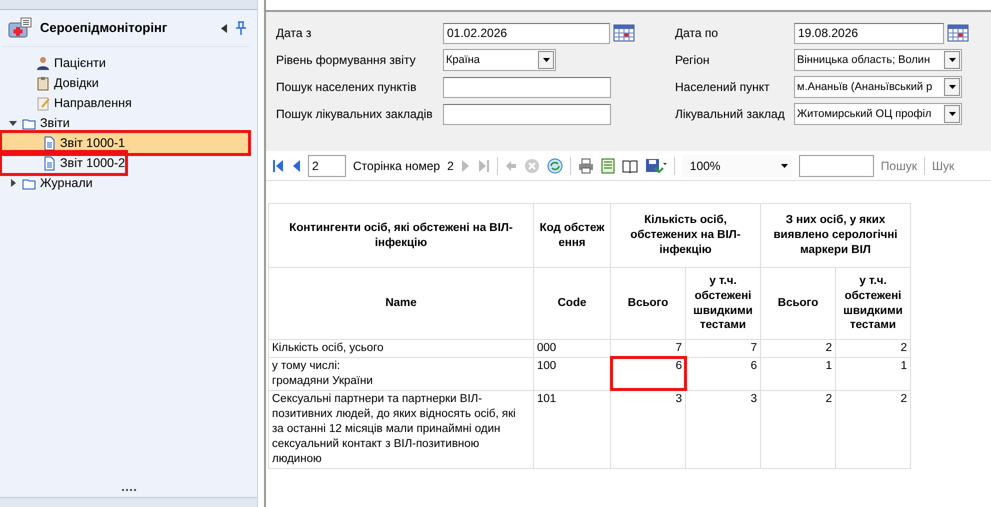  Describe the element at coordinates (572, 304) in the screenshot. I see `column-header: Code` at that location.